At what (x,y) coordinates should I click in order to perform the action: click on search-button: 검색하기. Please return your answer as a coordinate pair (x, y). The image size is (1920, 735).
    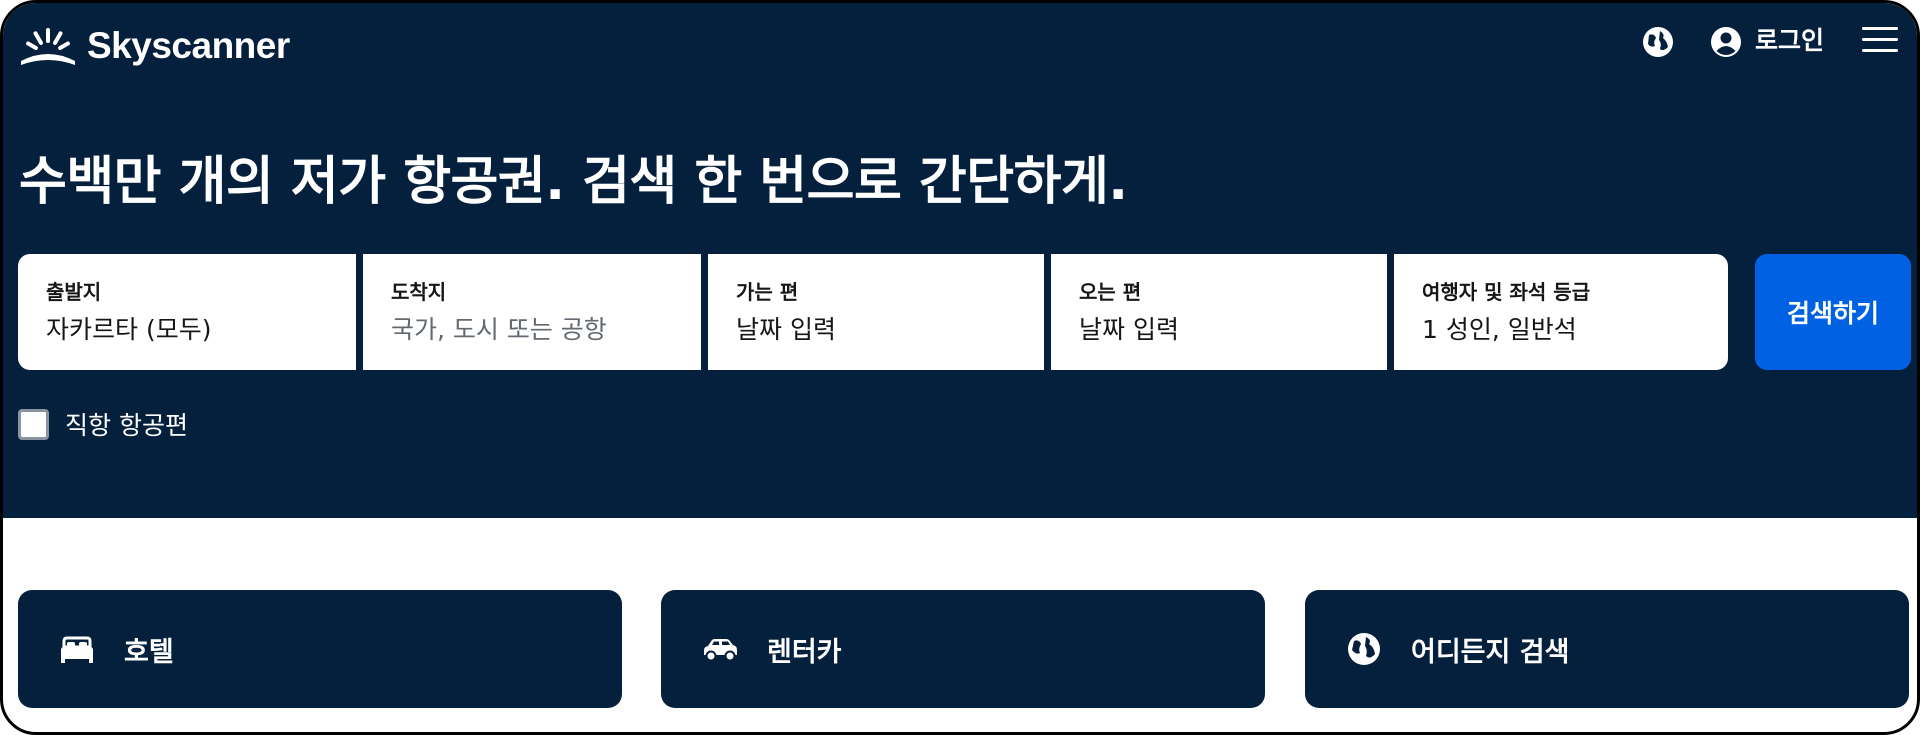
    Looking at the image, I should click on (1833, 312).